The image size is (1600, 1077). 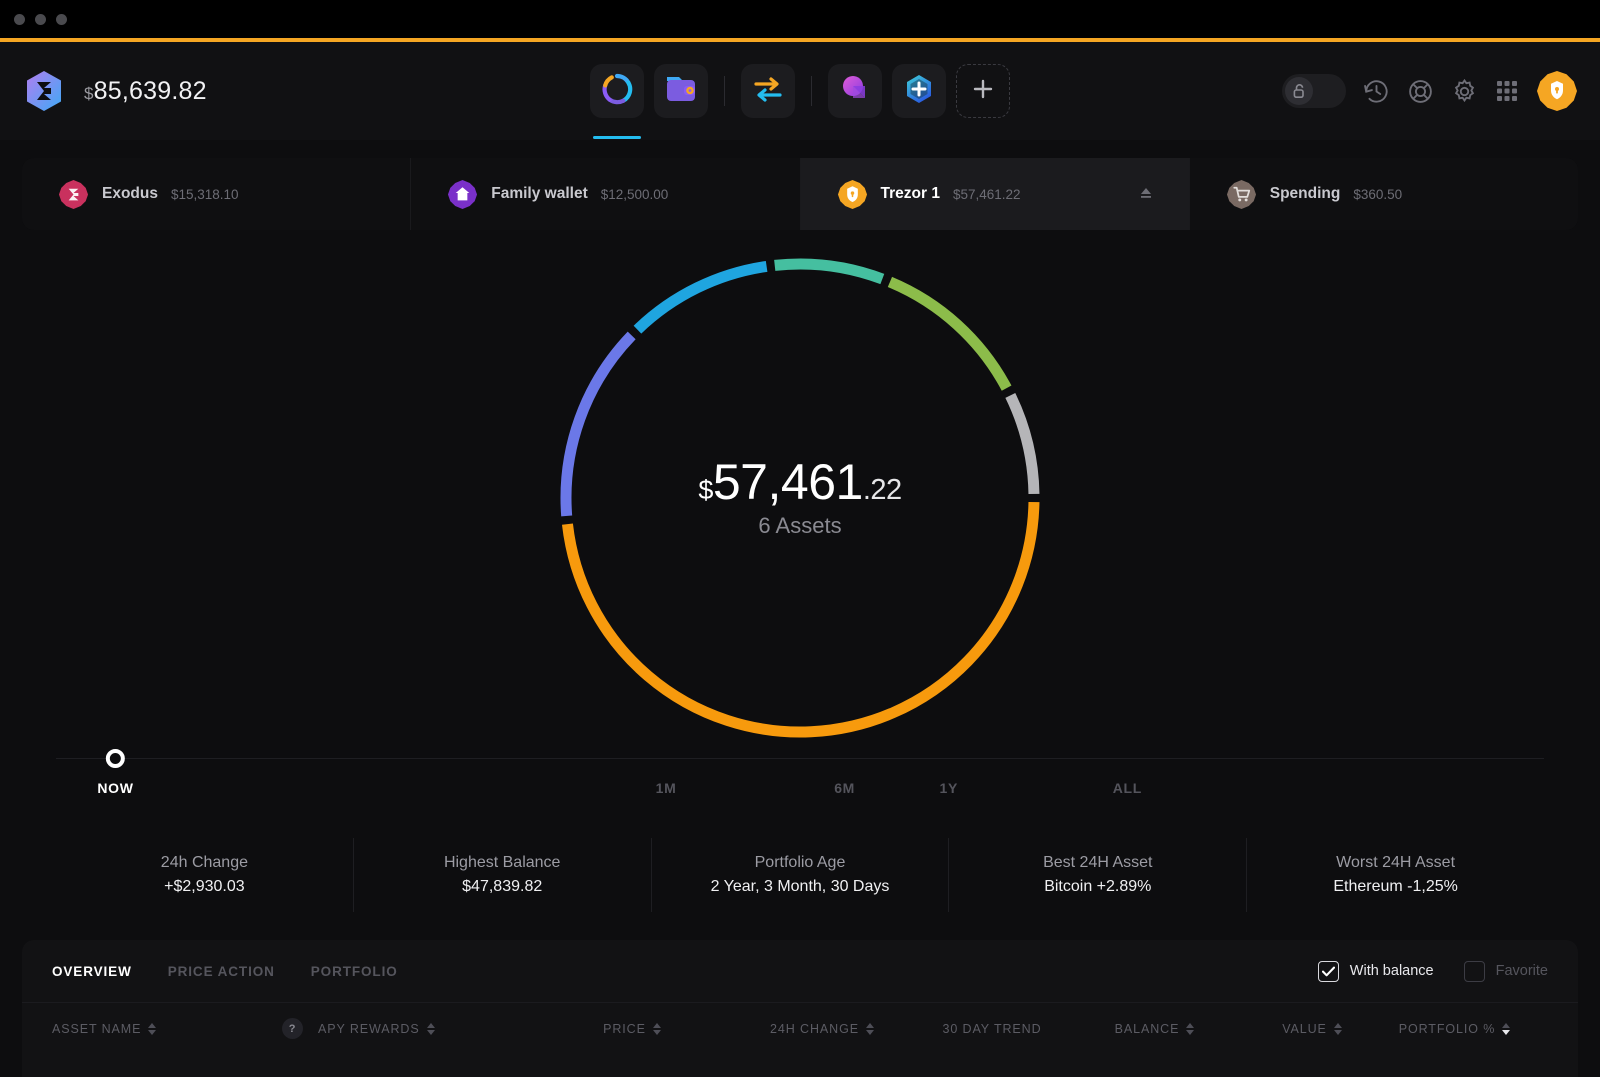 I want to click on assets-count: 6 Assets, so click(x=800, y=525).